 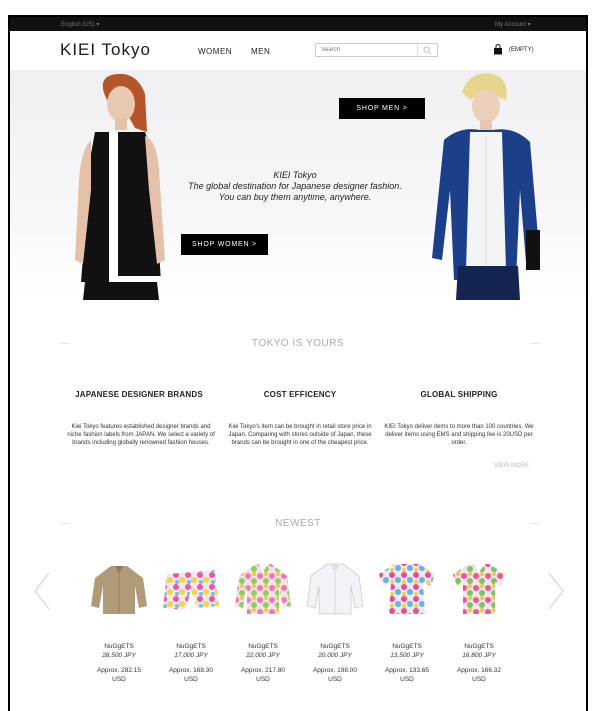 I want to click on language-selector: English (US) ▾, so click(x=80, y=24).